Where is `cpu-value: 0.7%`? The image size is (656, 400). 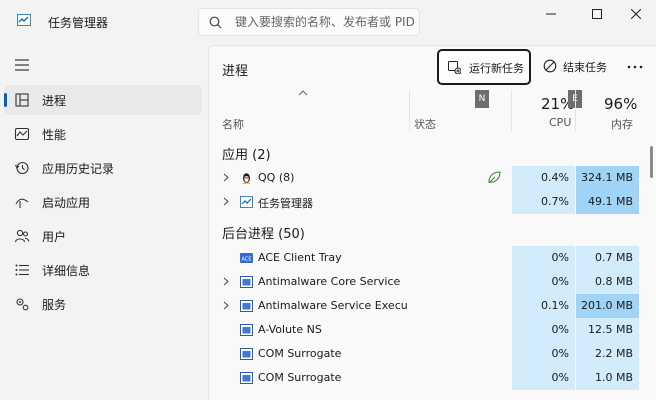 cpu-value: 0.7% is located at coordinates (555, 201).